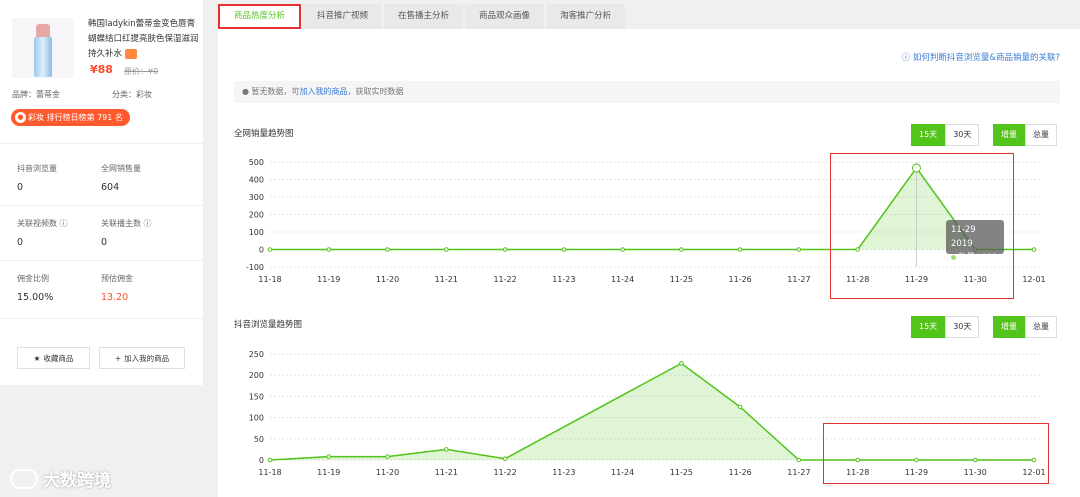  What do you see at coordinates (141, 71) in the screenshot?
I see `original-price: 原价：¥0` at bounding box center [141, 71].